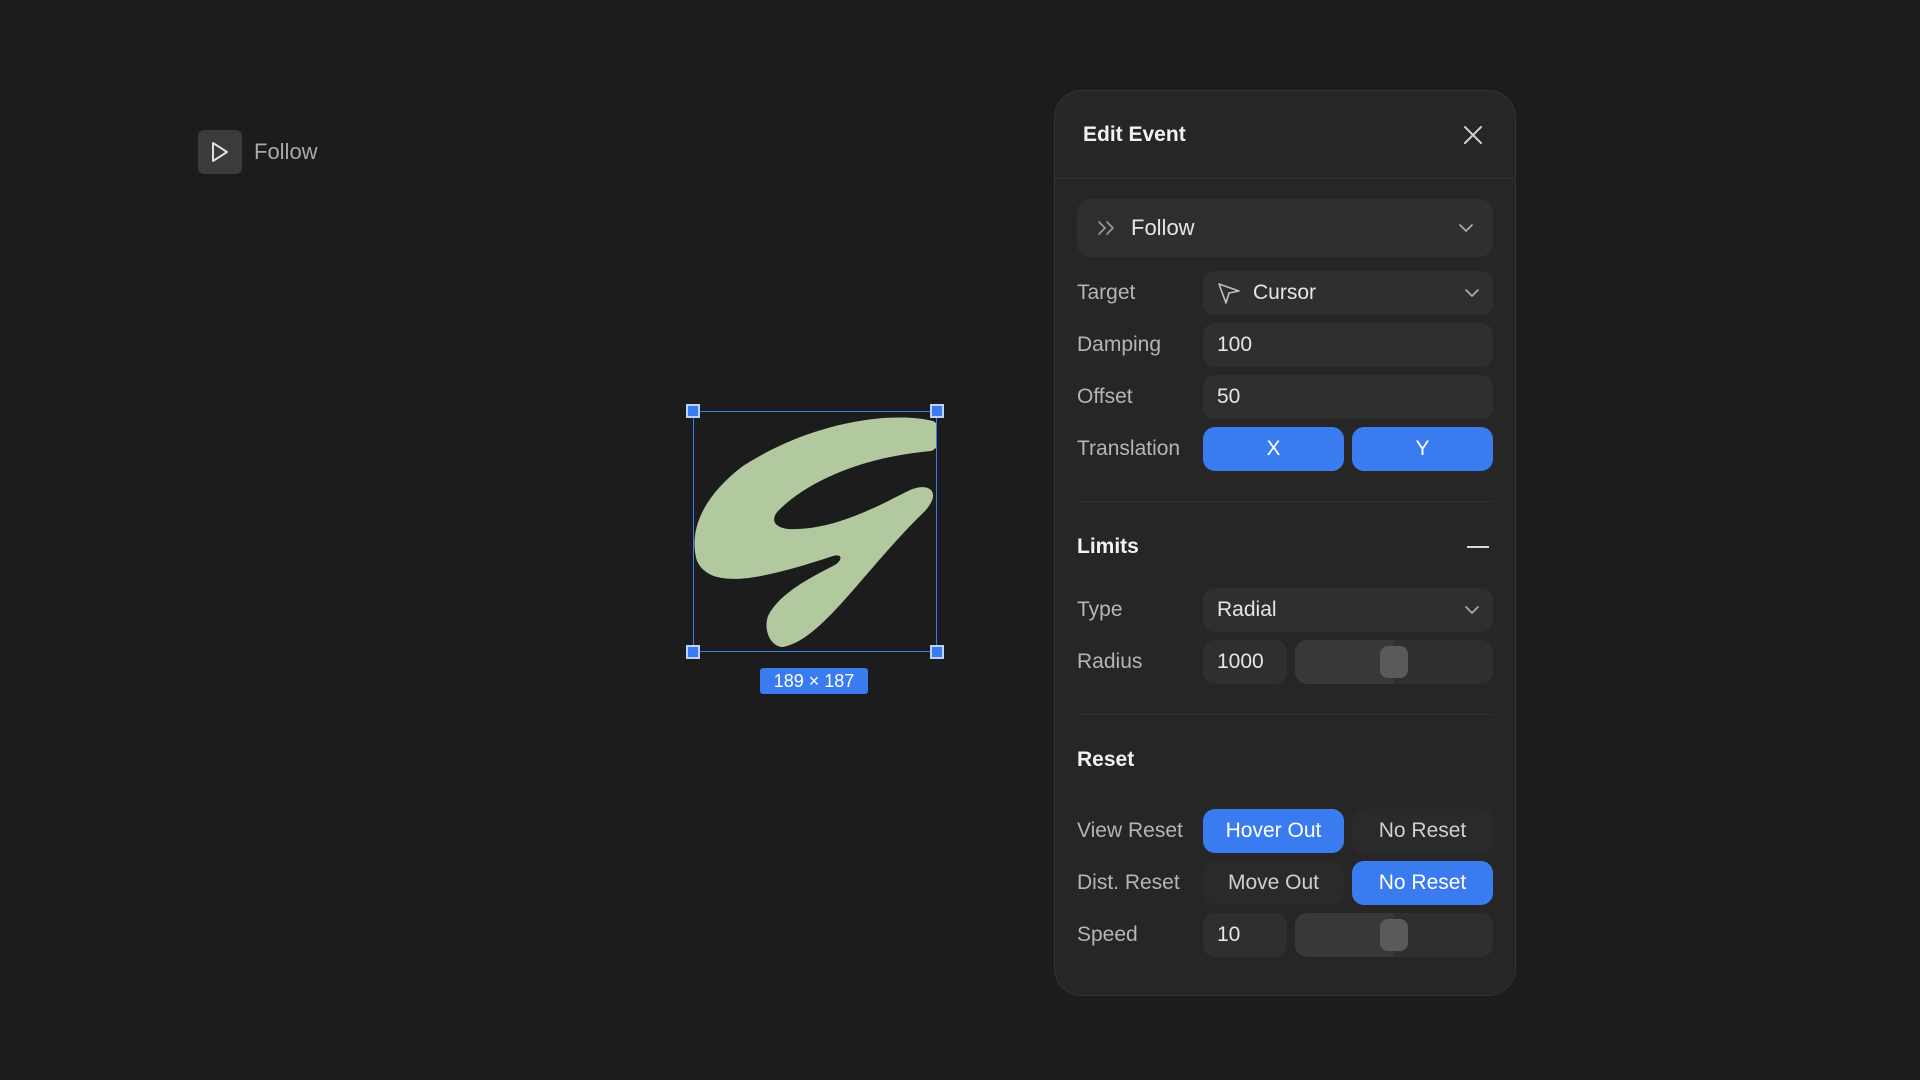 The height and width of the screenshot is (1080, 1920). Describe the element at coordinates (1163, 227) in the screenshot. I see `event-type-value: Follow` at that location.